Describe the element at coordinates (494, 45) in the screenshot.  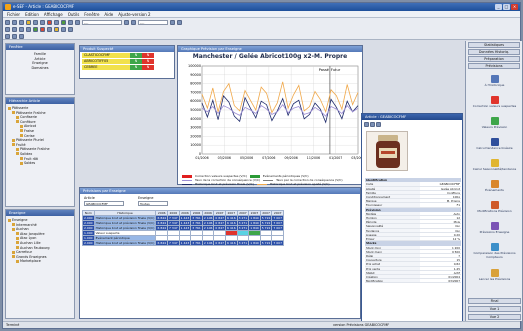
I see `statistics-button: Statistiques` at that location.